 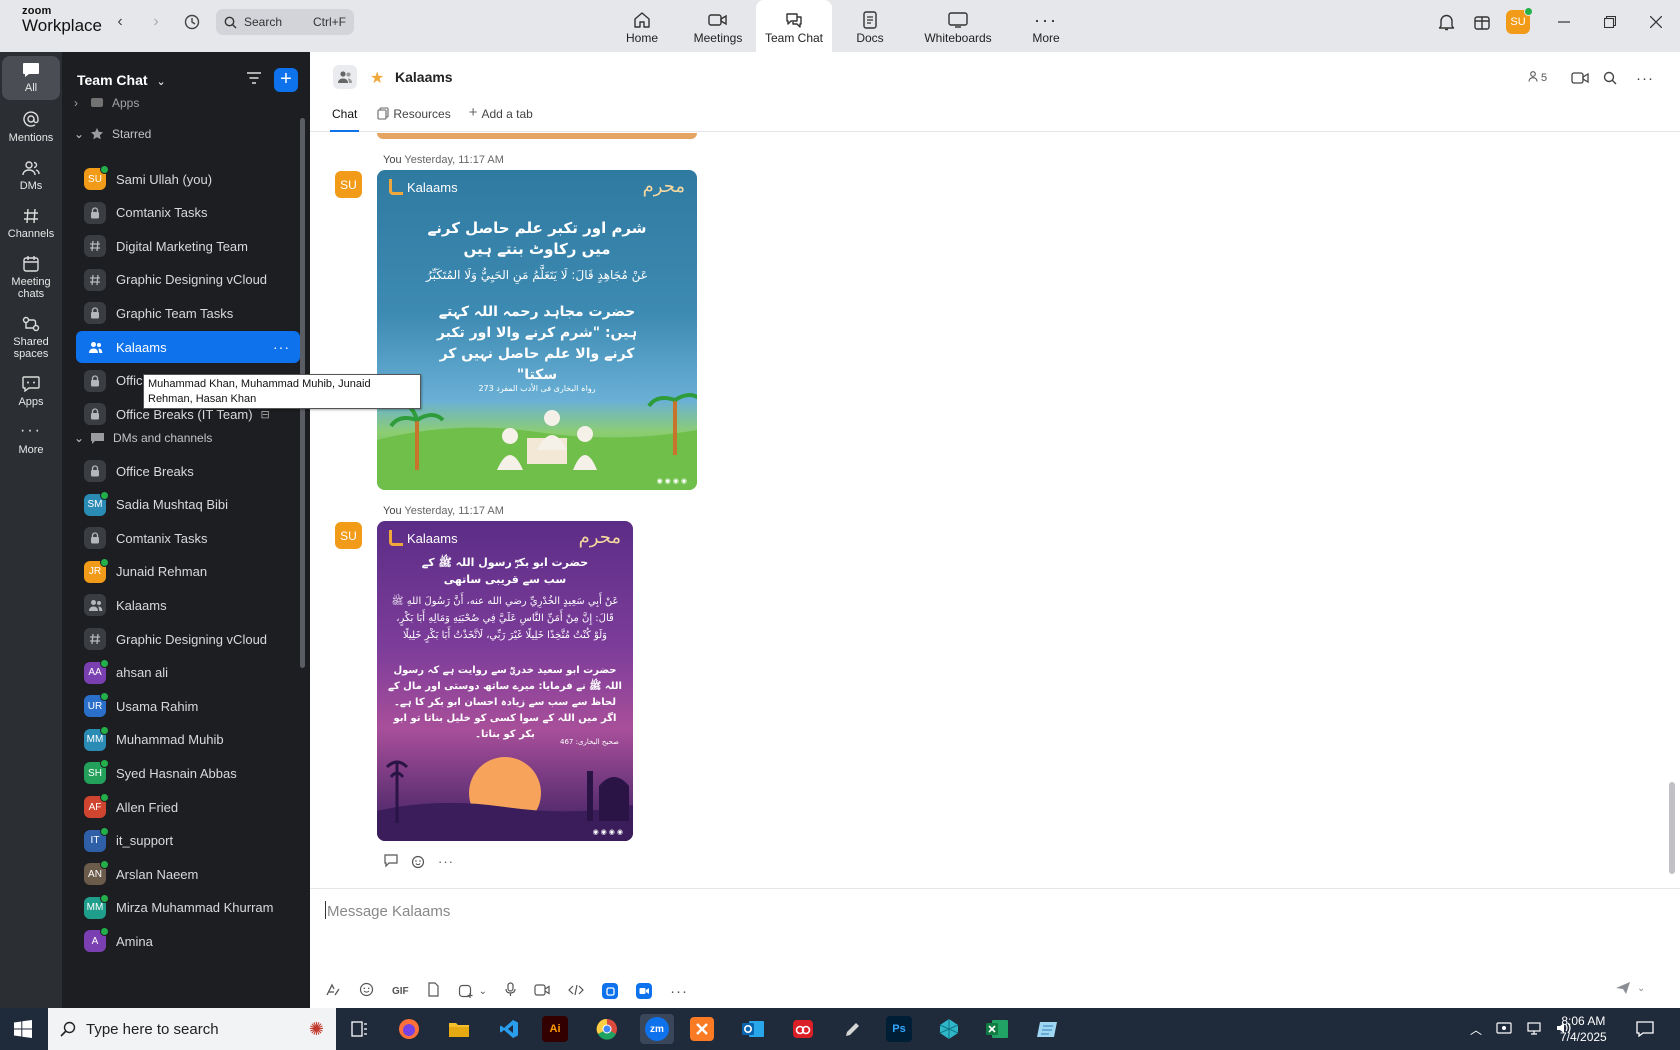 I want to click on app-integration-icon, so click(x=610, y=991).